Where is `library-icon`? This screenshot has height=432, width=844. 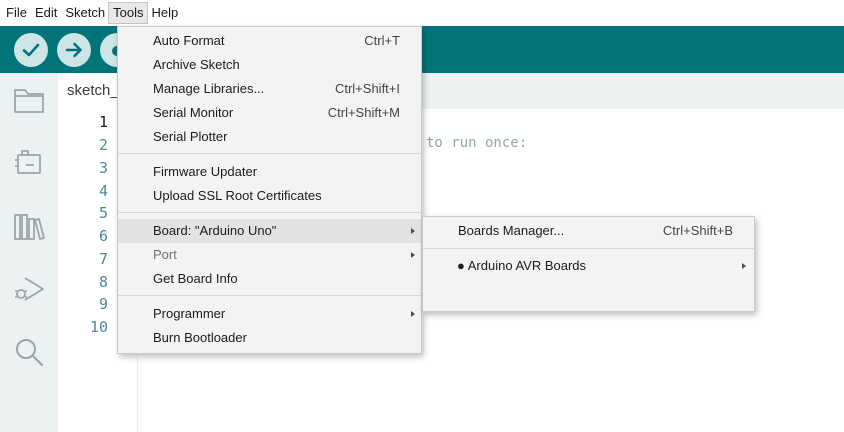
library-icon is located at coordinates (29, 227).